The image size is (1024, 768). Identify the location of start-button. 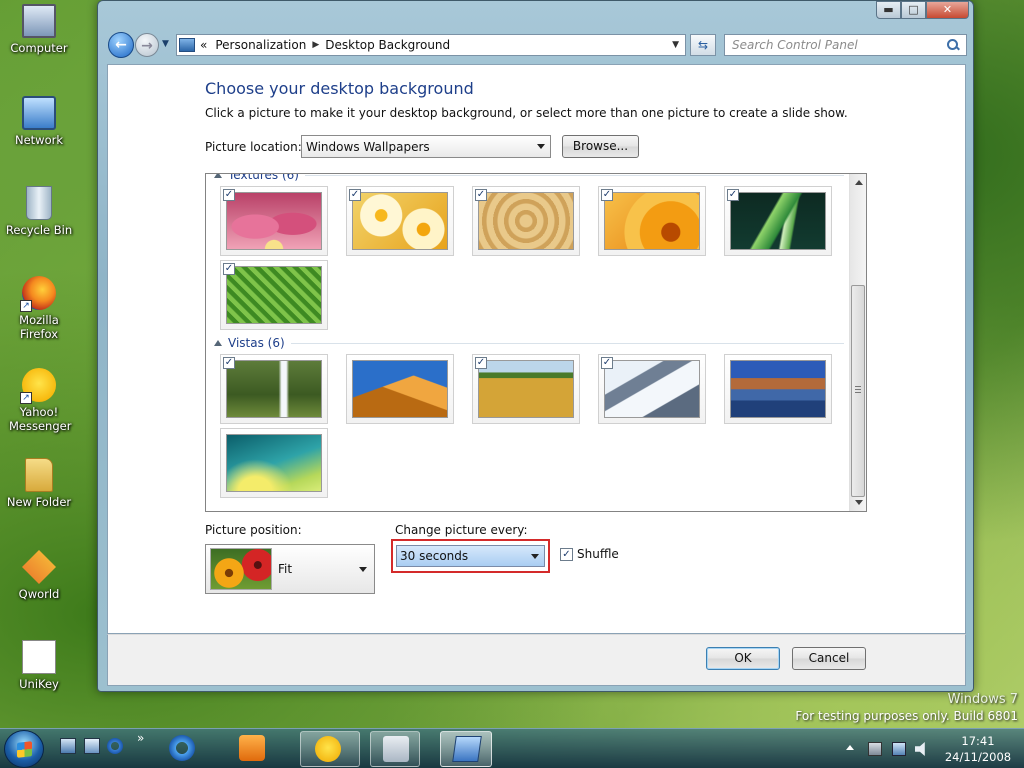
(24, 749).